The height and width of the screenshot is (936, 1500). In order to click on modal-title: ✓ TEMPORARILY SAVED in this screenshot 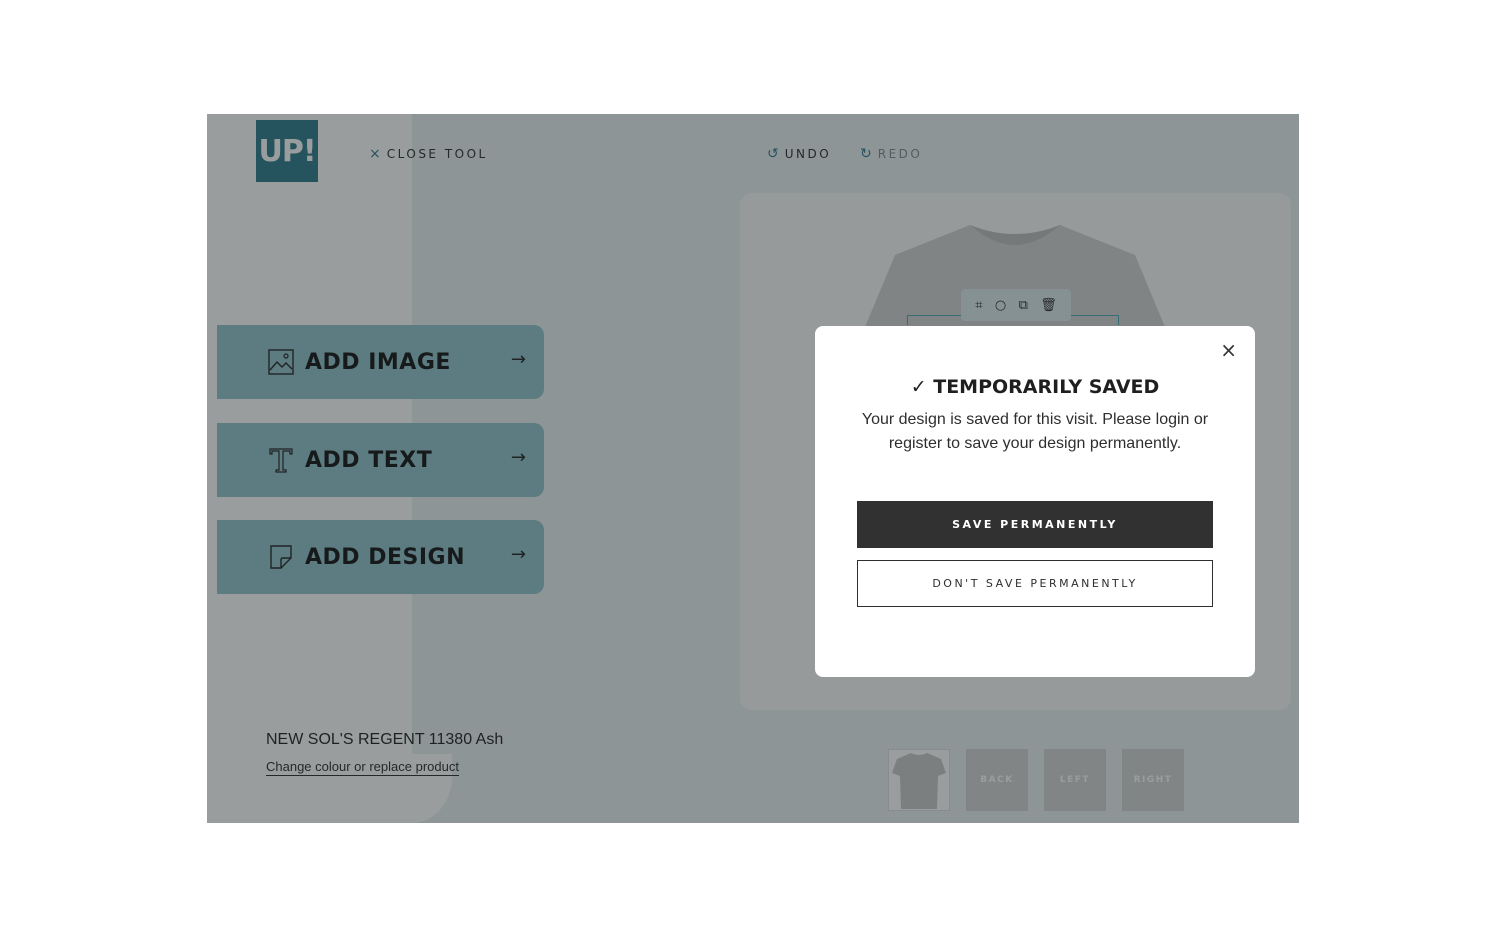, I will do `click(1035, 387)`.